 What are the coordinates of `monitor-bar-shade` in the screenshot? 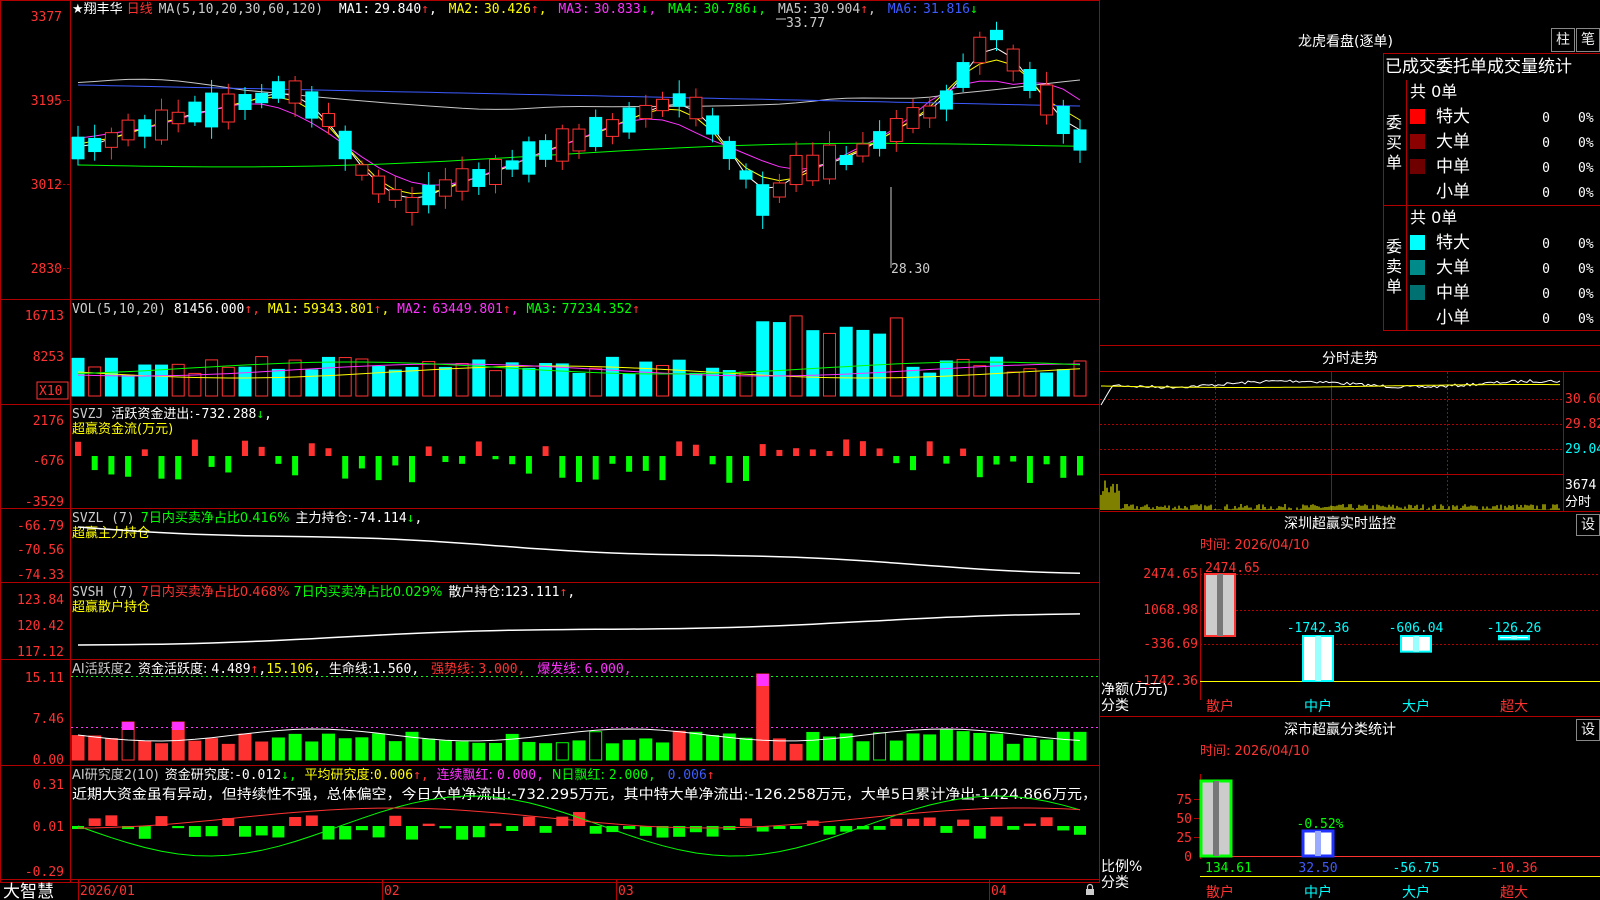 It's located at (1318, 658).